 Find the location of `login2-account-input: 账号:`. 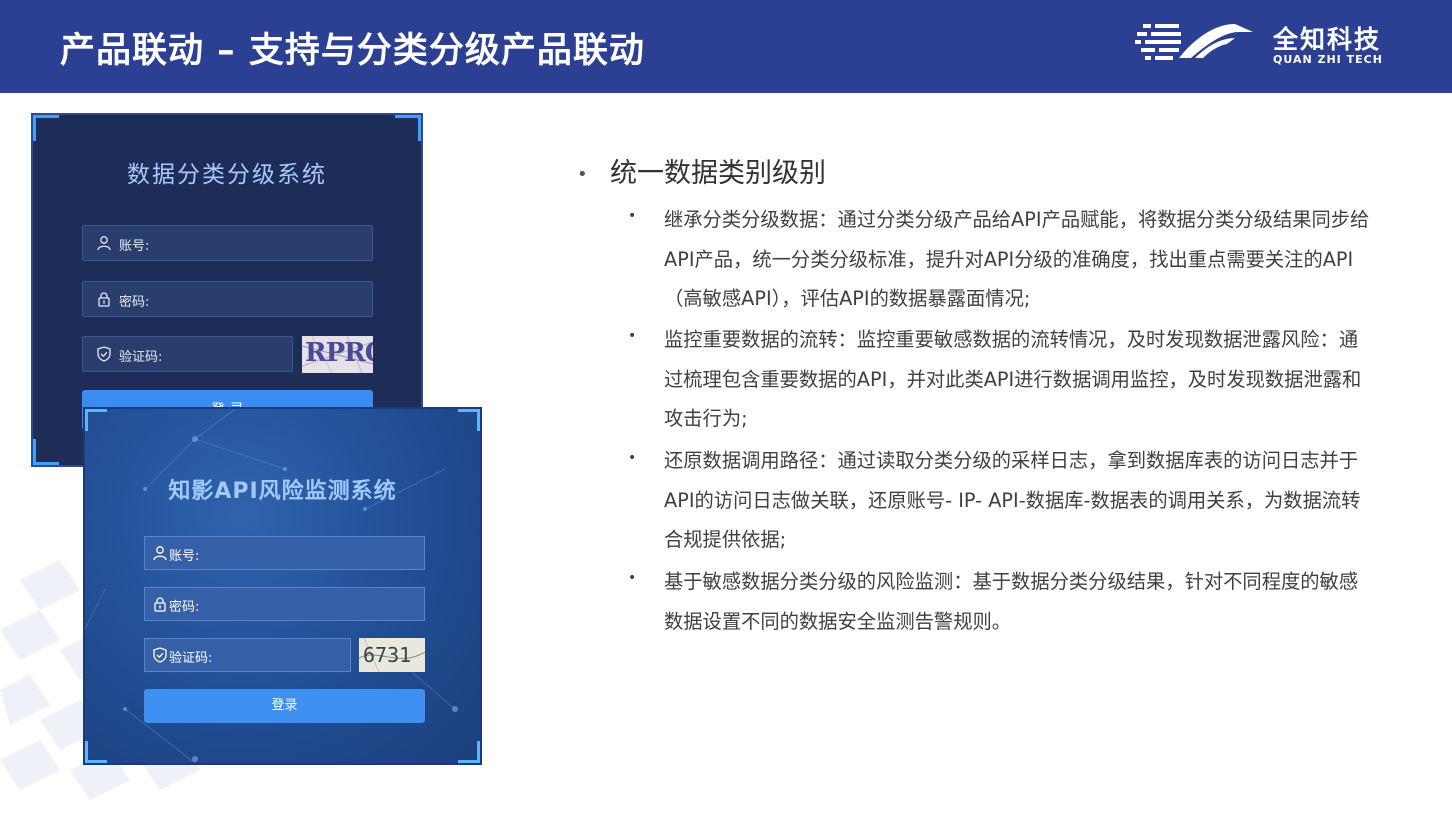

login2-account-input: 账号: is located at coordinates (284, 553).